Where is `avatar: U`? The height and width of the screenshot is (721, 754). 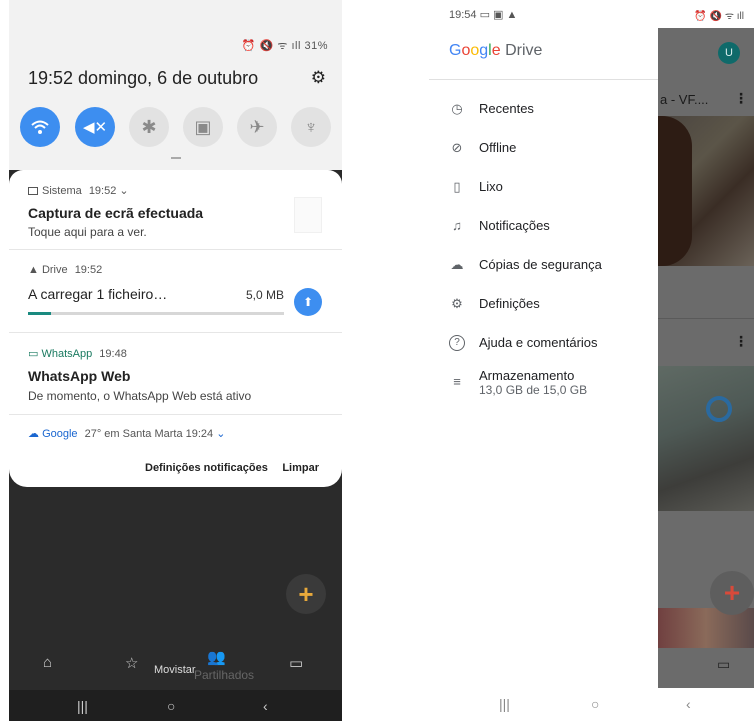 avatar: U is located at coordinates (729, 53).